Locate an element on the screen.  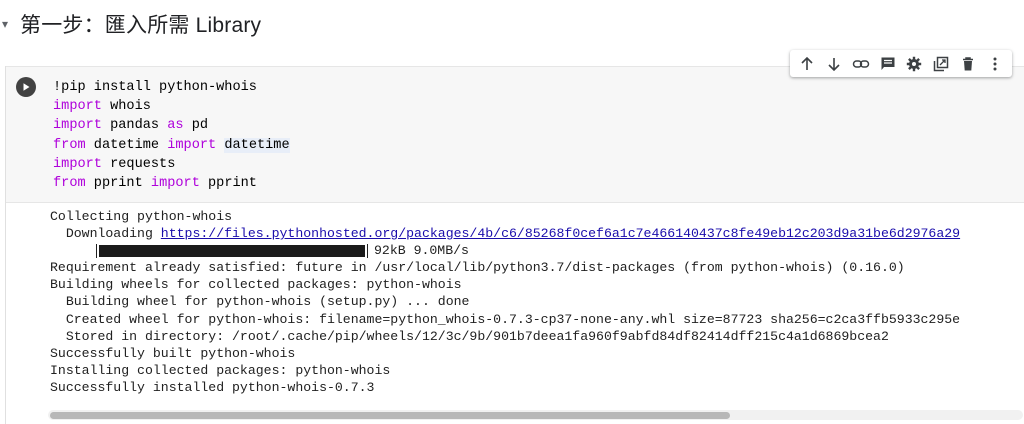
download-progress-bar is located at coordinates (232, 250).